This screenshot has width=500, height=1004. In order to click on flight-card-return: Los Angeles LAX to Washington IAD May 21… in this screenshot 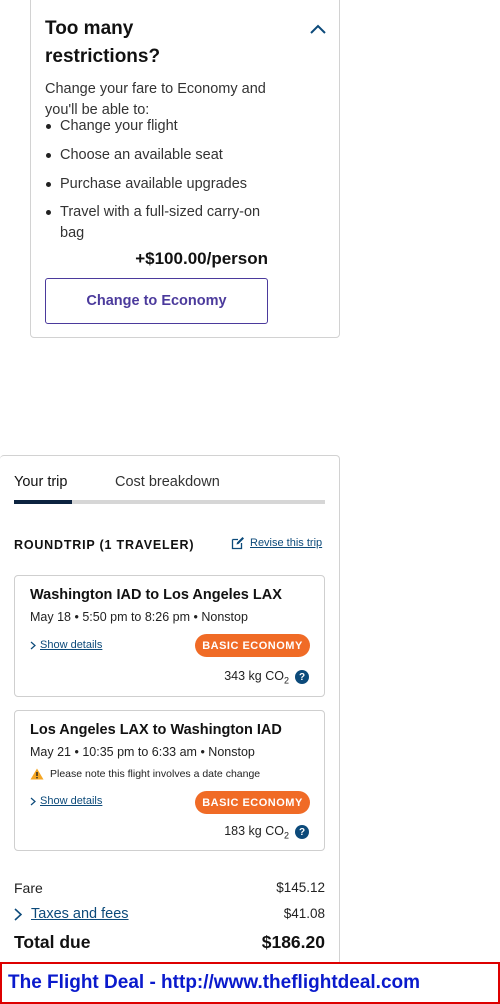, I will do `click(169, 780)`.